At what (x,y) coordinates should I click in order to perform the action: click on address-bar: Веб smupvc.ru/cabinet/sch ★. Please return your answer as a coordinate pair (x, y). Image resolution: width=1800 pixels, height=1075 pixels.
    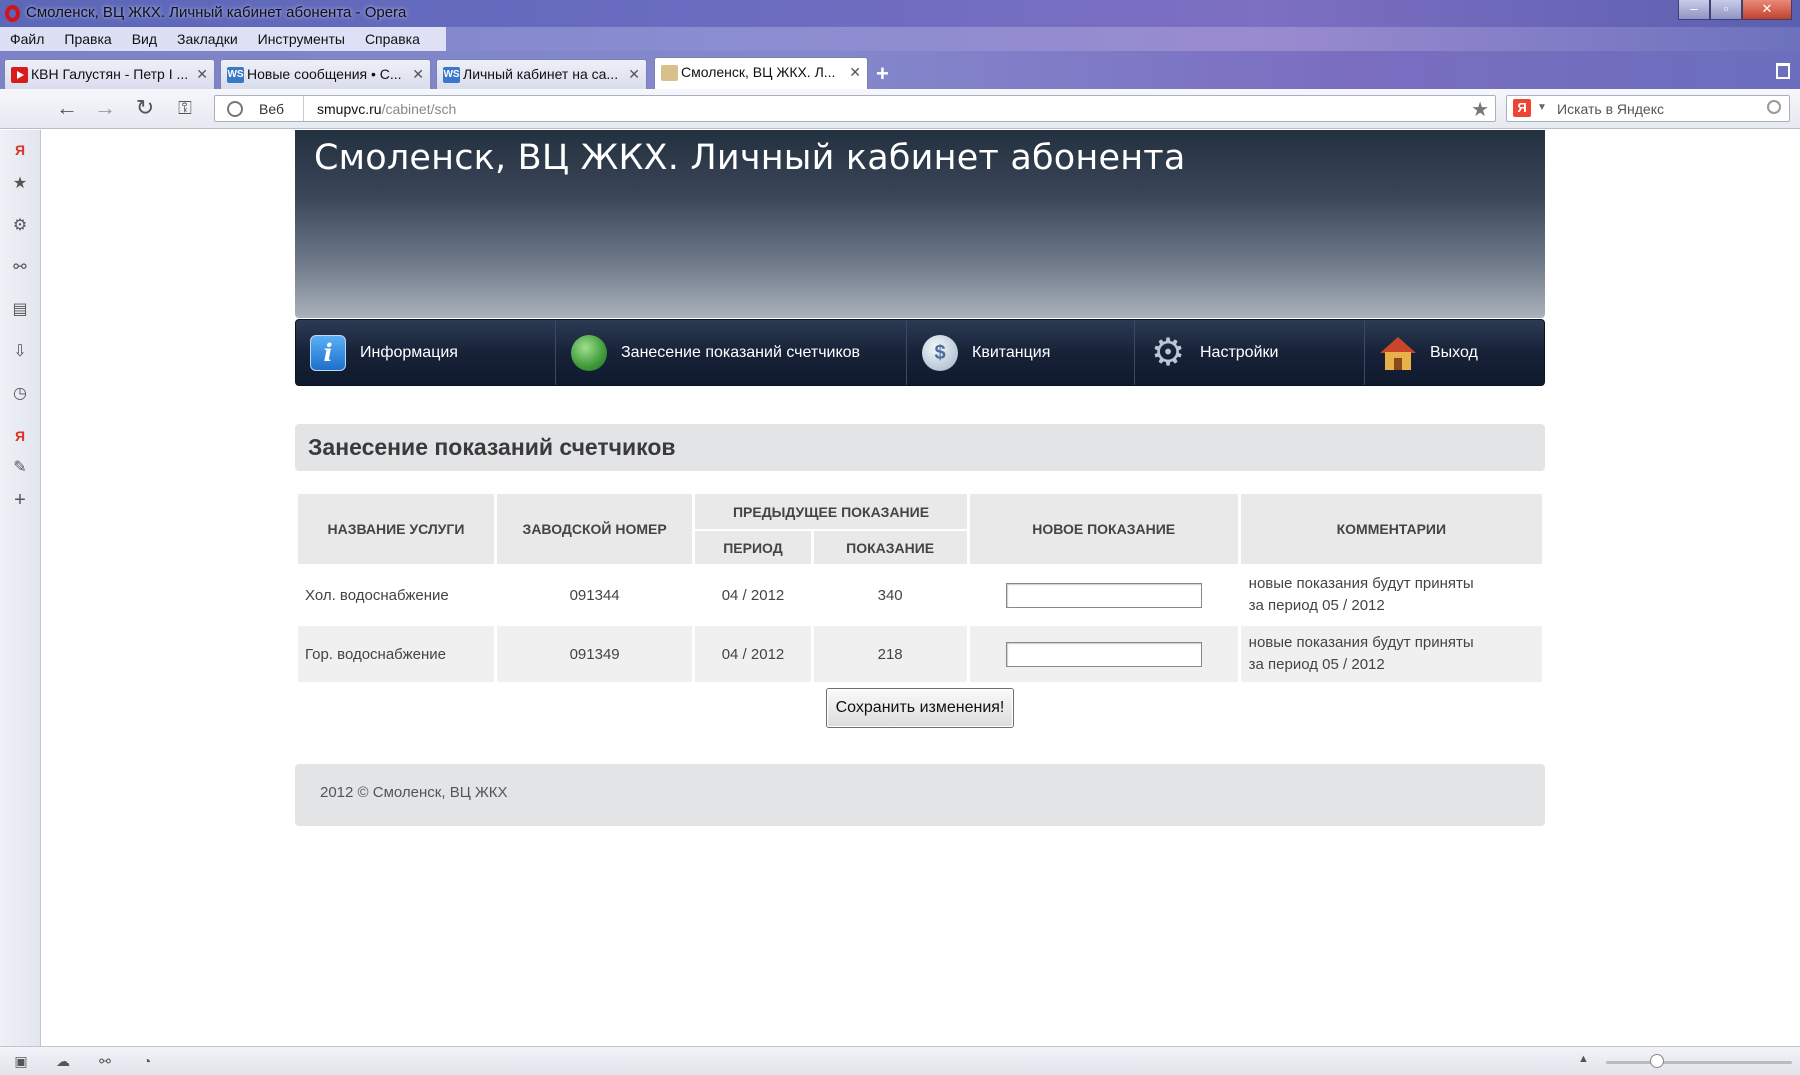
    Looking at the image, I should click on (855, 108).